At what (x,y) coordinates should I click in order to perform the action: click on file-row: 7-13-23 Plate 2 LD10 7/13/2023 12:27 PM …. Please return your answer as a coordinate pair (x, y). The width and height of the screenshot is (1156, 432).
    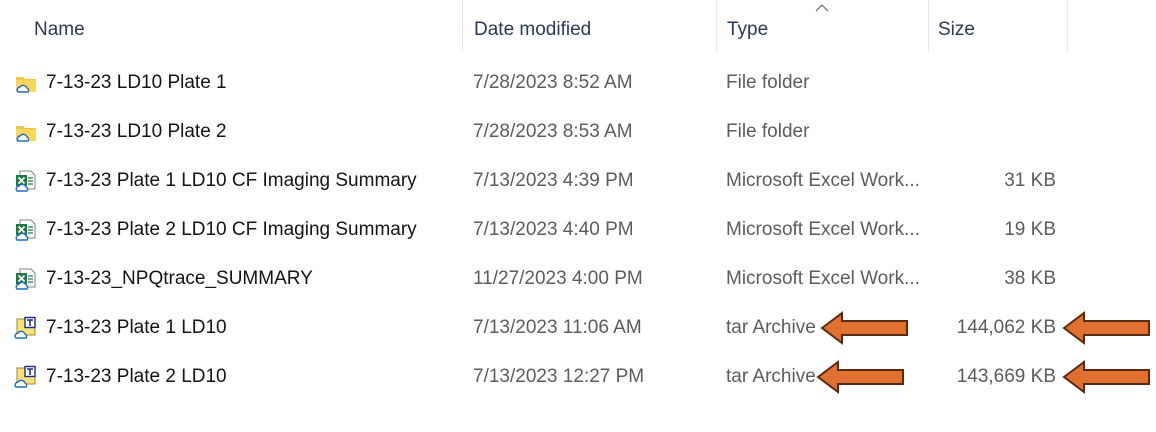
    Looking at the image, I should click on (578, 377).